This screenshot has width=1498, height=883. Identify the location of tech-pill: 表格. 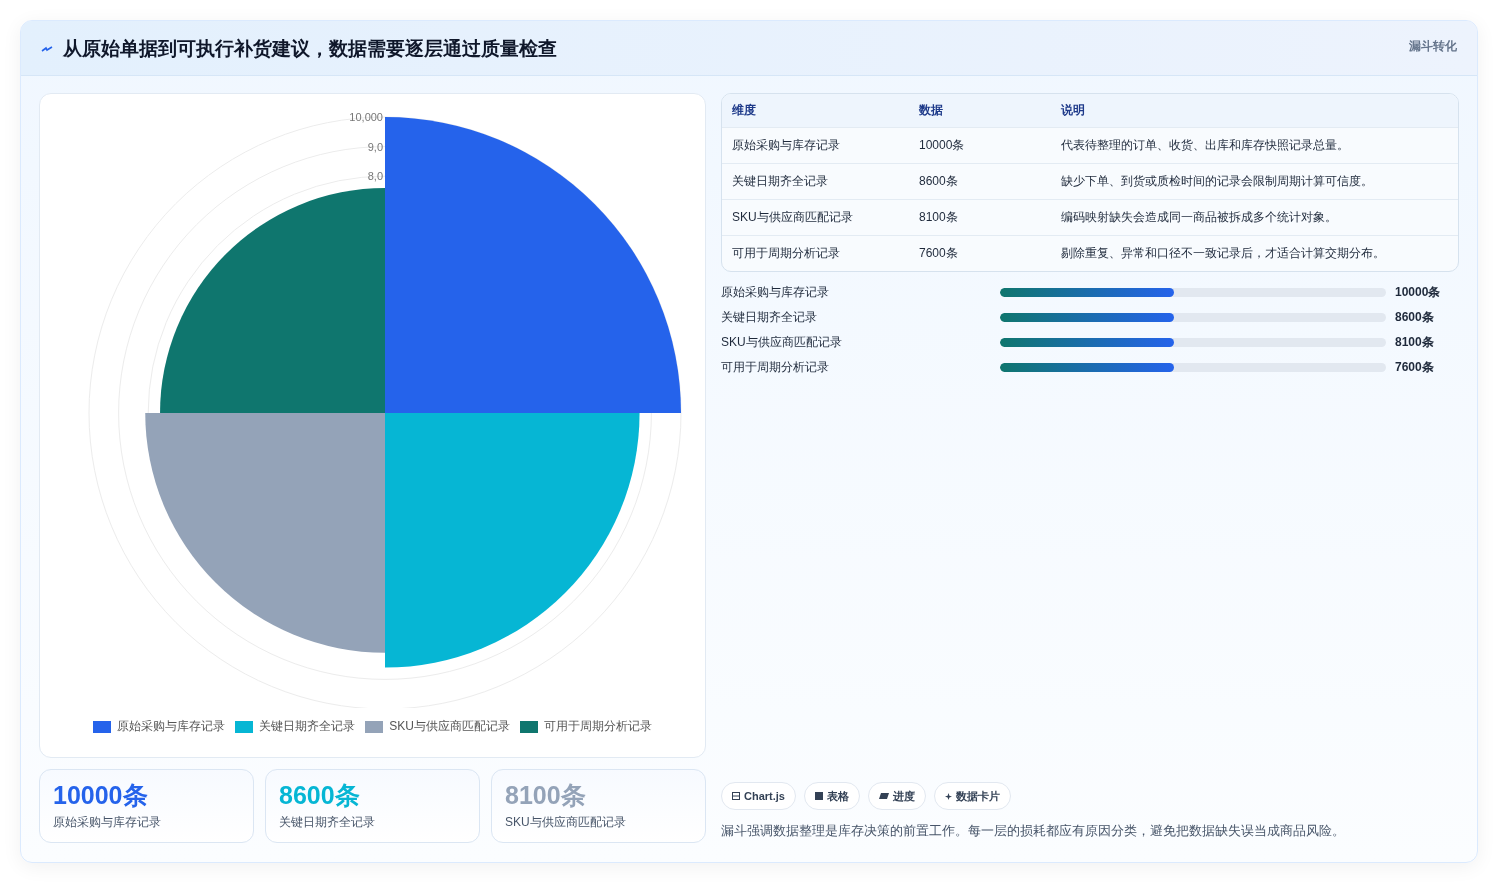
(831, 796).